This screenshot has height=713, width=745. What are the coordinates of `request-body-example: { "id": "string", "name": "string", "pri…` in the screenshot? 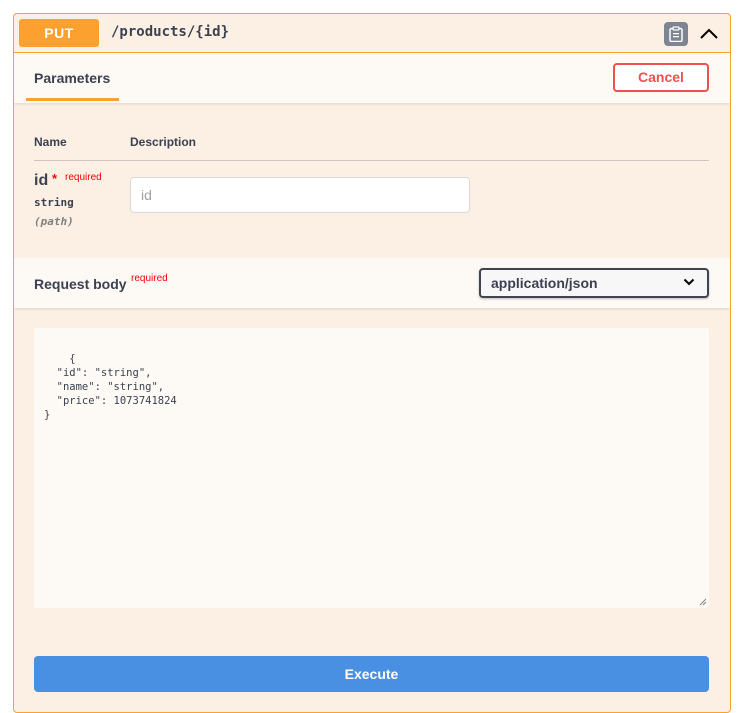 It's located at (110, 387).